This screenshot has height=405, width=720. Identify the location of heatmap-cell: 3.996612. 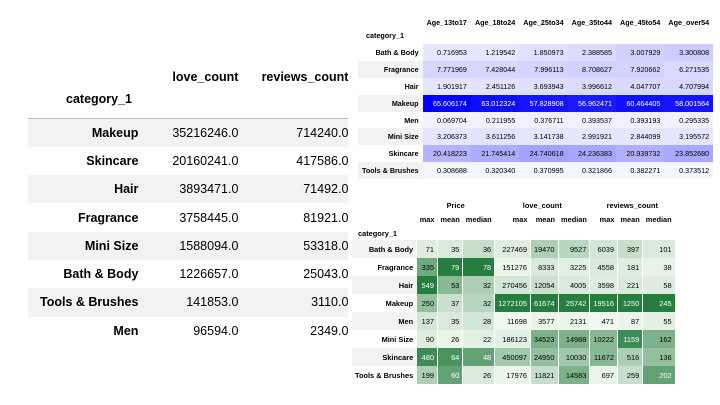
(592, 86).